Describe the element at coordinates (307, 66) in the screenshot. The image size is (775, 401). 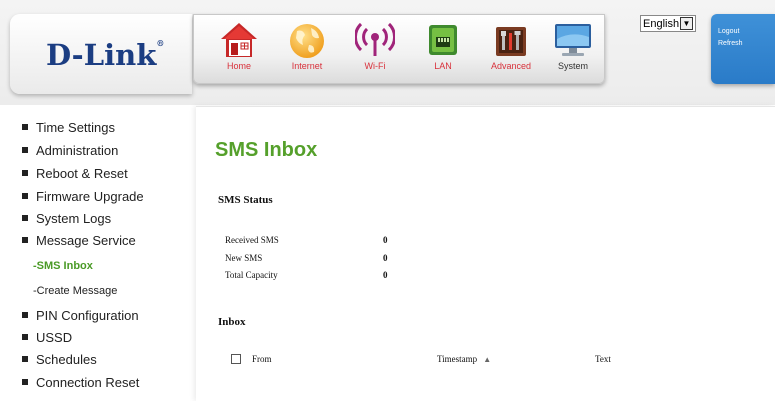
I see `nav-internet-label: Internet` at that location.